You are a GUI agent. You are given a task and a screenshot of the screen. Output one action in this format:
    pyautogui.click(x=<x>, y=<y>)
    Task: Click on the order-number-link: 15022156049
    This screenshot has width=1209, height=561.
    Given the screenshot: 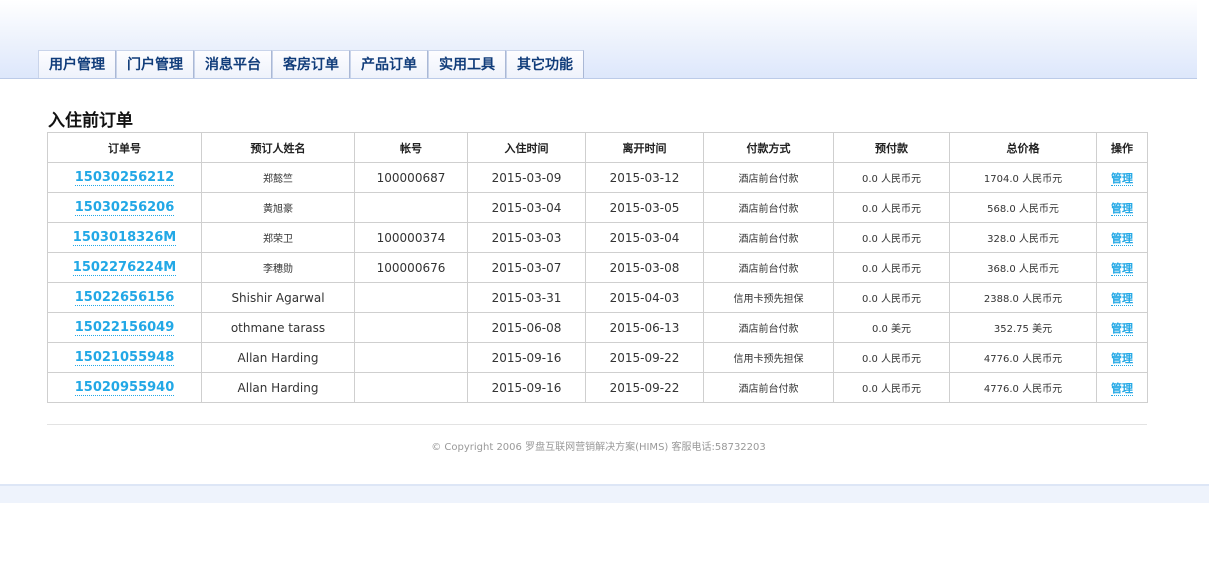 What is the action you would take?
    pyautogui.click(x=124, y=328)
    